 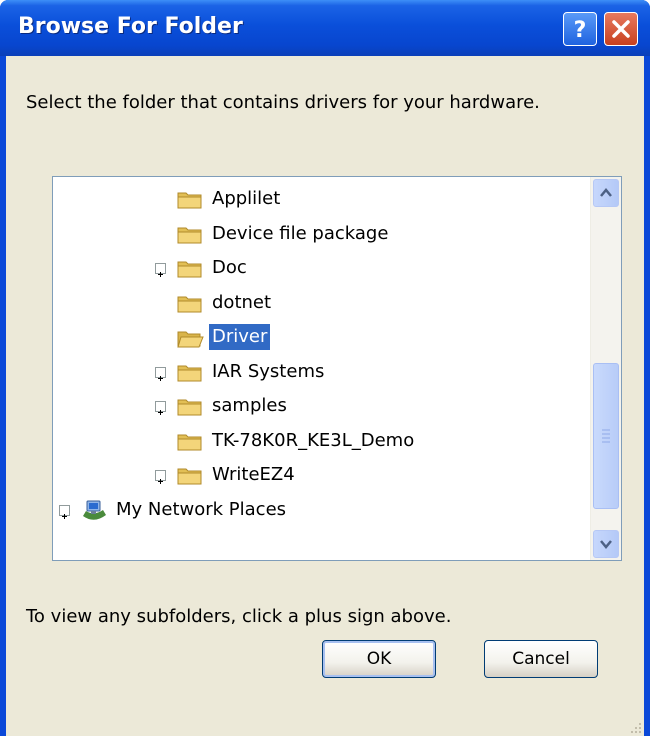 I want to click on tree-item: TK-78K0R_KE3L_Demo, so click(x=321, y=442).